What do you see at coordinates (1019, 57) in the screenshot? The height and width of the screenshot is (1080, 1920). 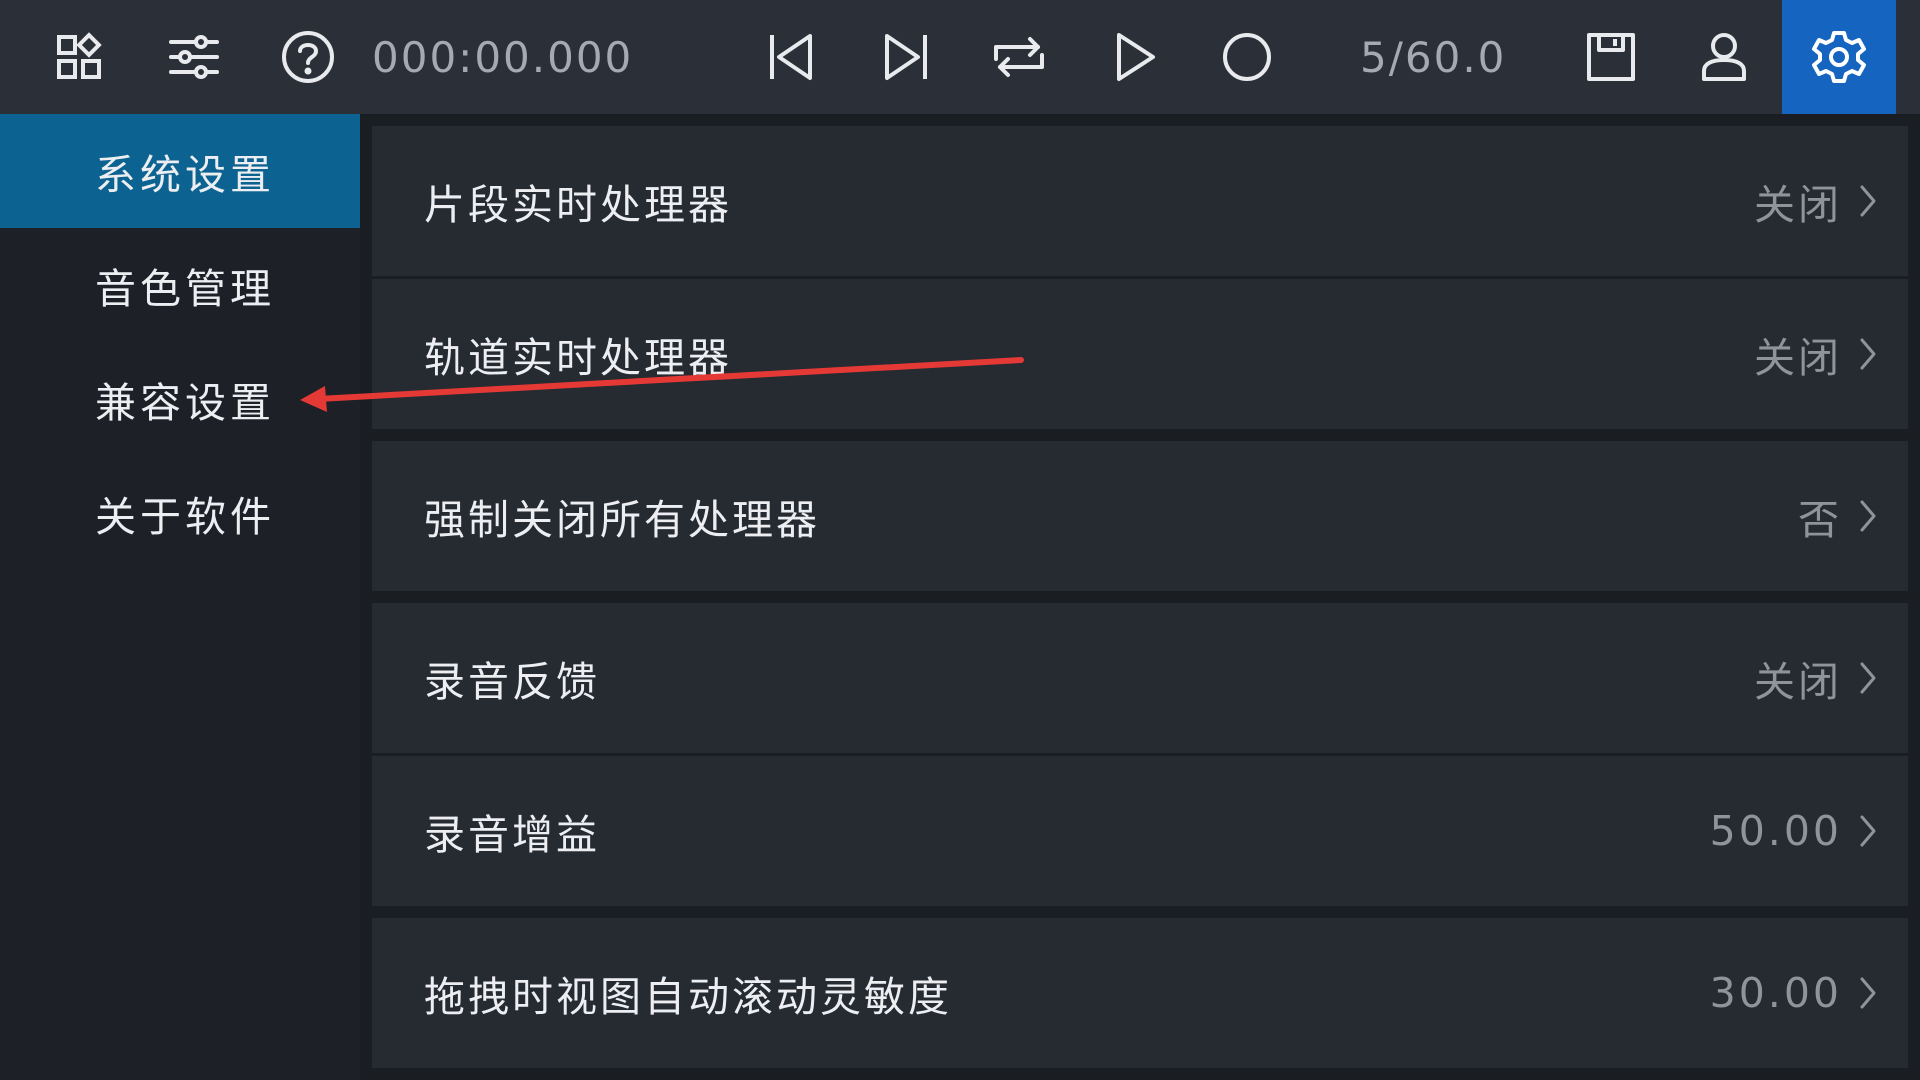 I see `loop-icon` at bounding box center [1019, 57].